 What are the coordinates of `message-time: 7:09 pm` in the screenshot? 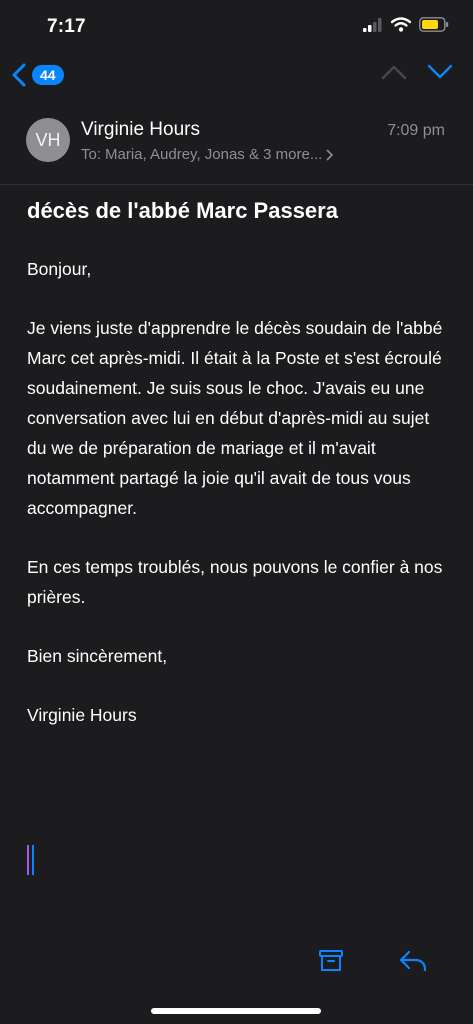 It's located at (416, 130).